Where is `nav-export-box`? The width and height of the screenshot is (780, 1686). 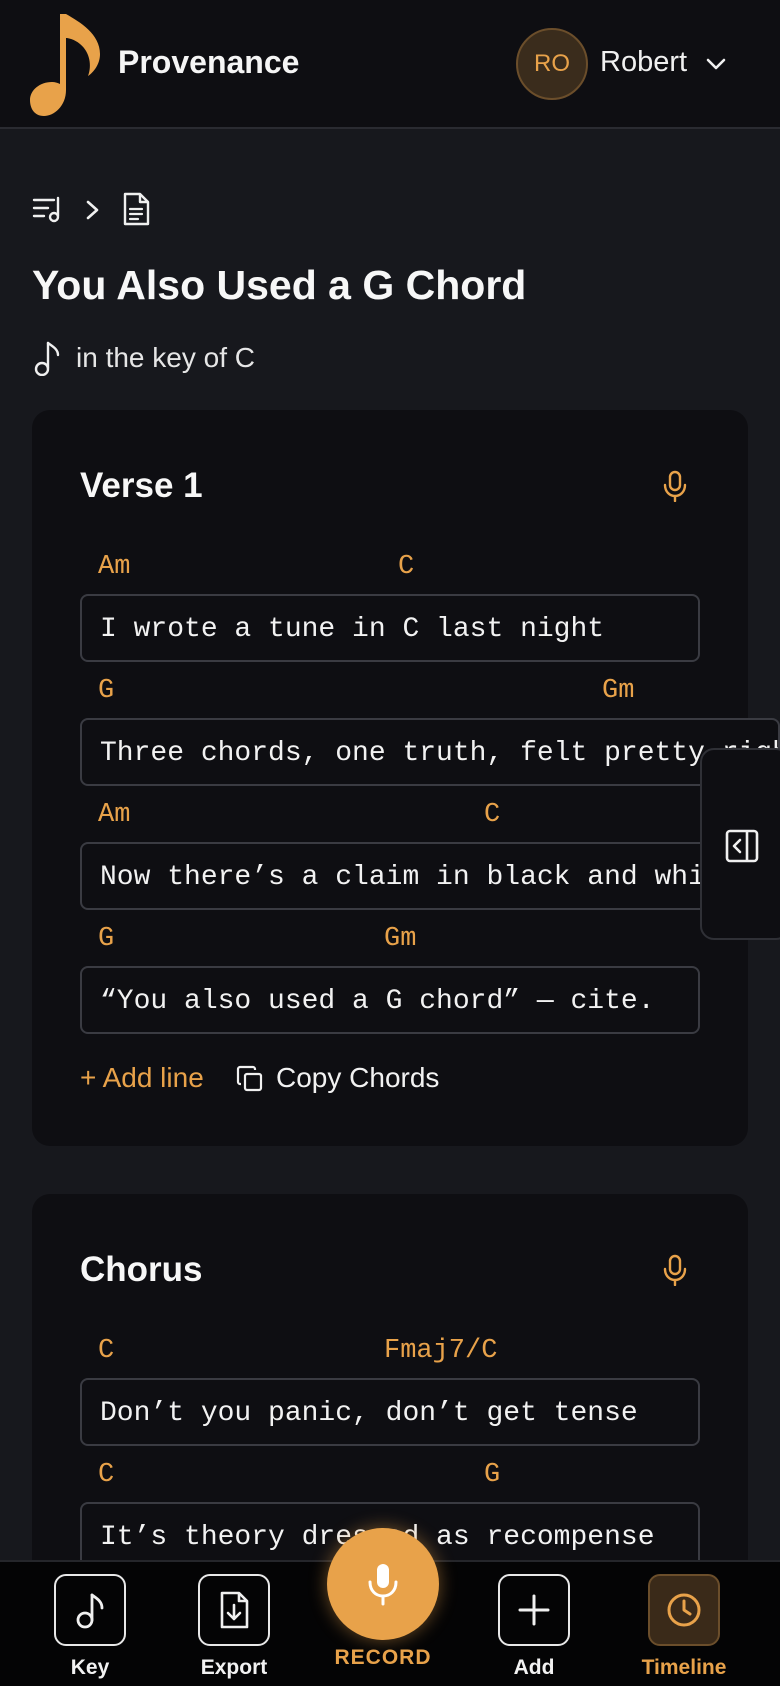 nav-export-box is located at coordinates (234, 1610).